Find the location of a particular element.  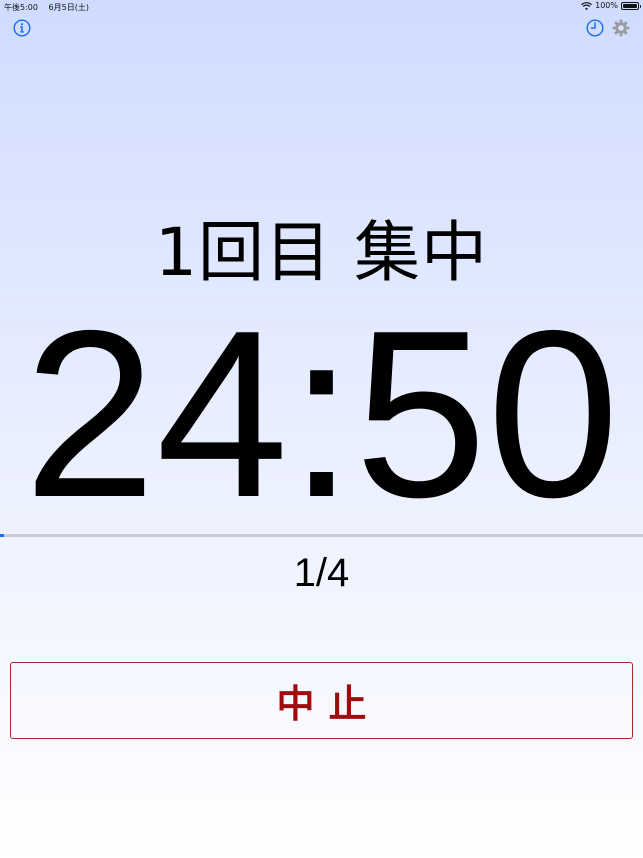

progress-bar is located at coordinates (321, 535).